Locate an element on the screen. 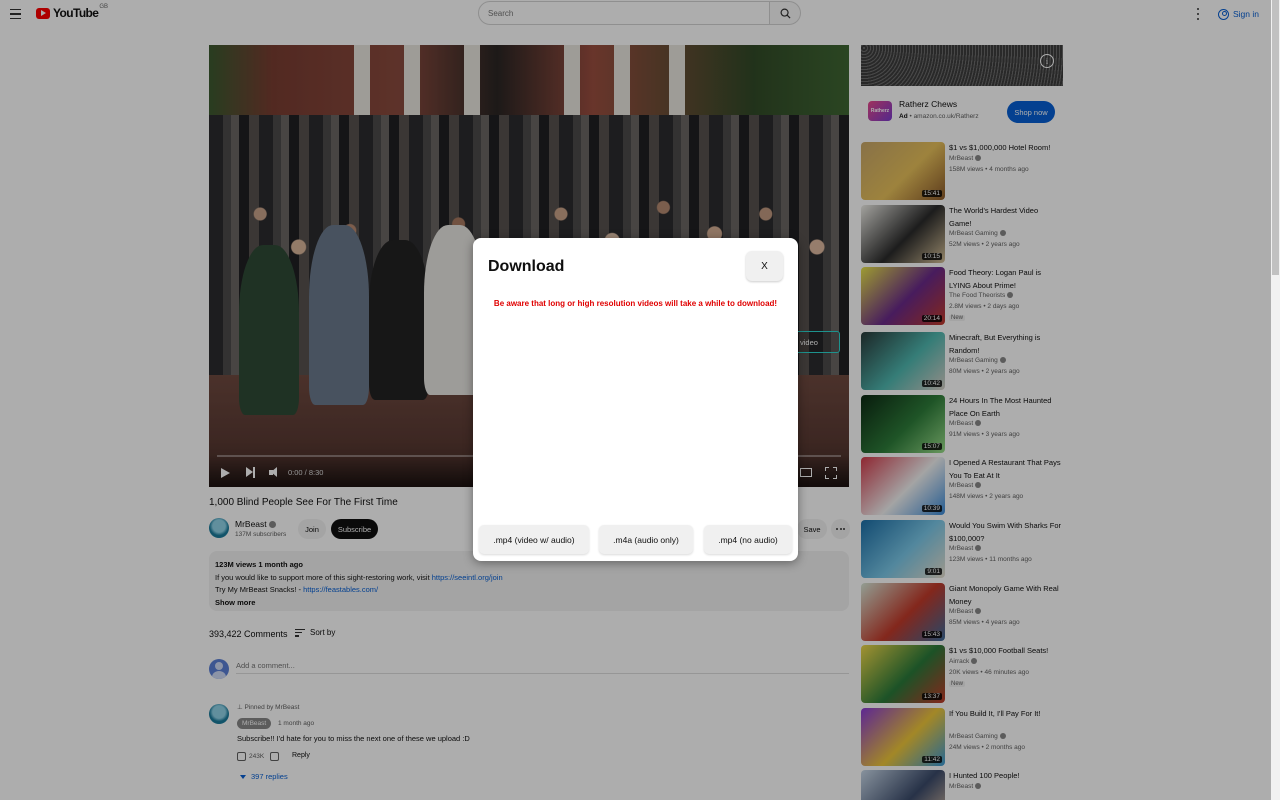  download-m4a-audio-button: .m4a (audio only) is located at coordinates (646, 539).